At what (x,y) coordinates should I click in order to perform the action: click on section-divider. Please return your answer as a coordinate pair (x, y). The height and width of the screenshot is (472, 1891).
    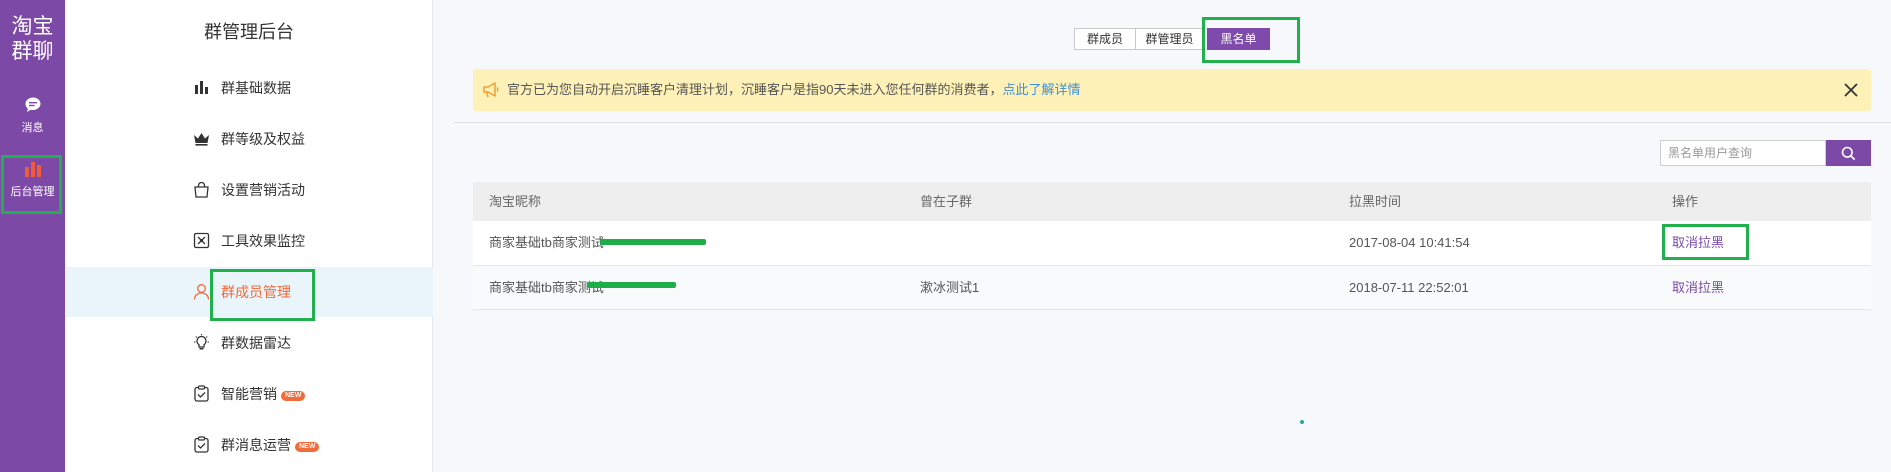
    Looking at the image, I should click on (1172, 122).